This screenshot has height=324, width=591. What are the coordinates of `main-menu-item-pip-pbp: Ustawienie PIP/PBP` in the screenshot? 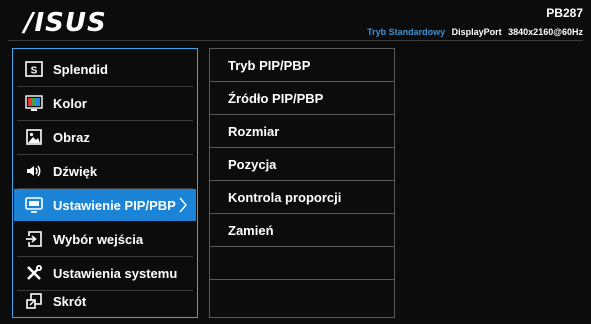 It's located at (105, 205).